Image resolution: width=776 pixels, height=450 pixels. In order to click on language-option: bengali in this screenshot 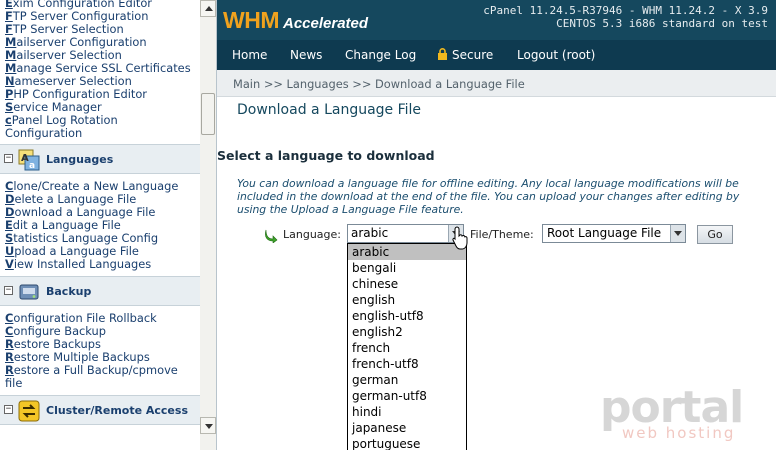, I will do `click(407, 268)`.